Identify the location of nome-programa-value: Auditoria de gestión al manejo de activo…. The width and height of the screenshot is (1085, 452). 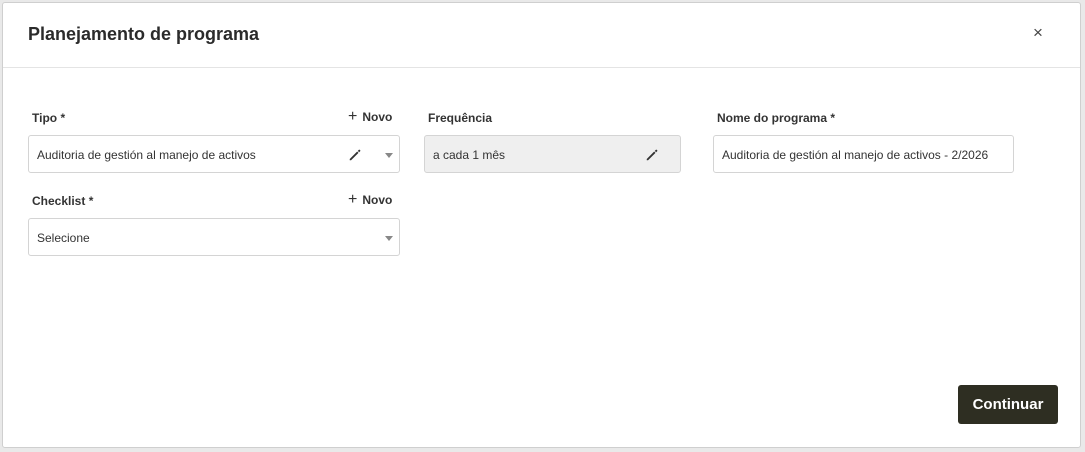
(855, 155).